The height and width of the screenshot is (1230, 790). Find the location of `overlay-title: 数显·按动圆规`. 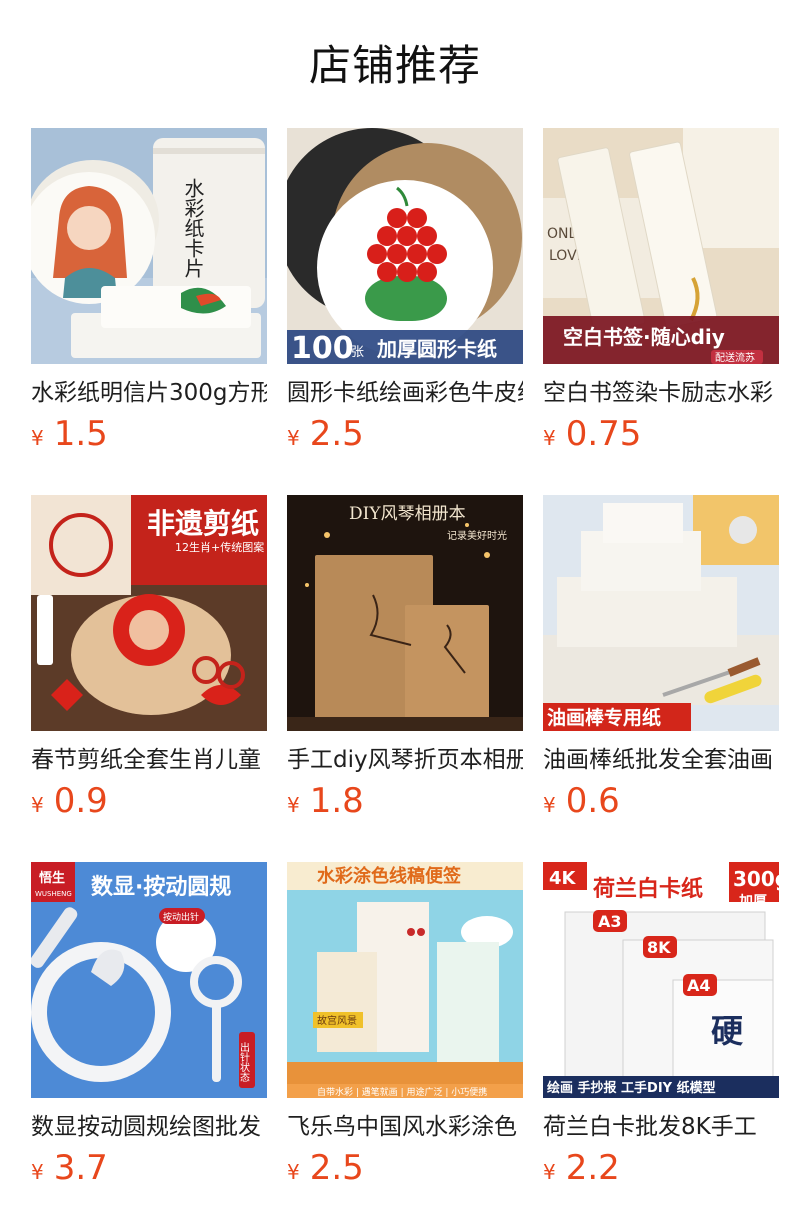

overlay-title: 数显·按动圆规 is located at coordinates (161, 887).